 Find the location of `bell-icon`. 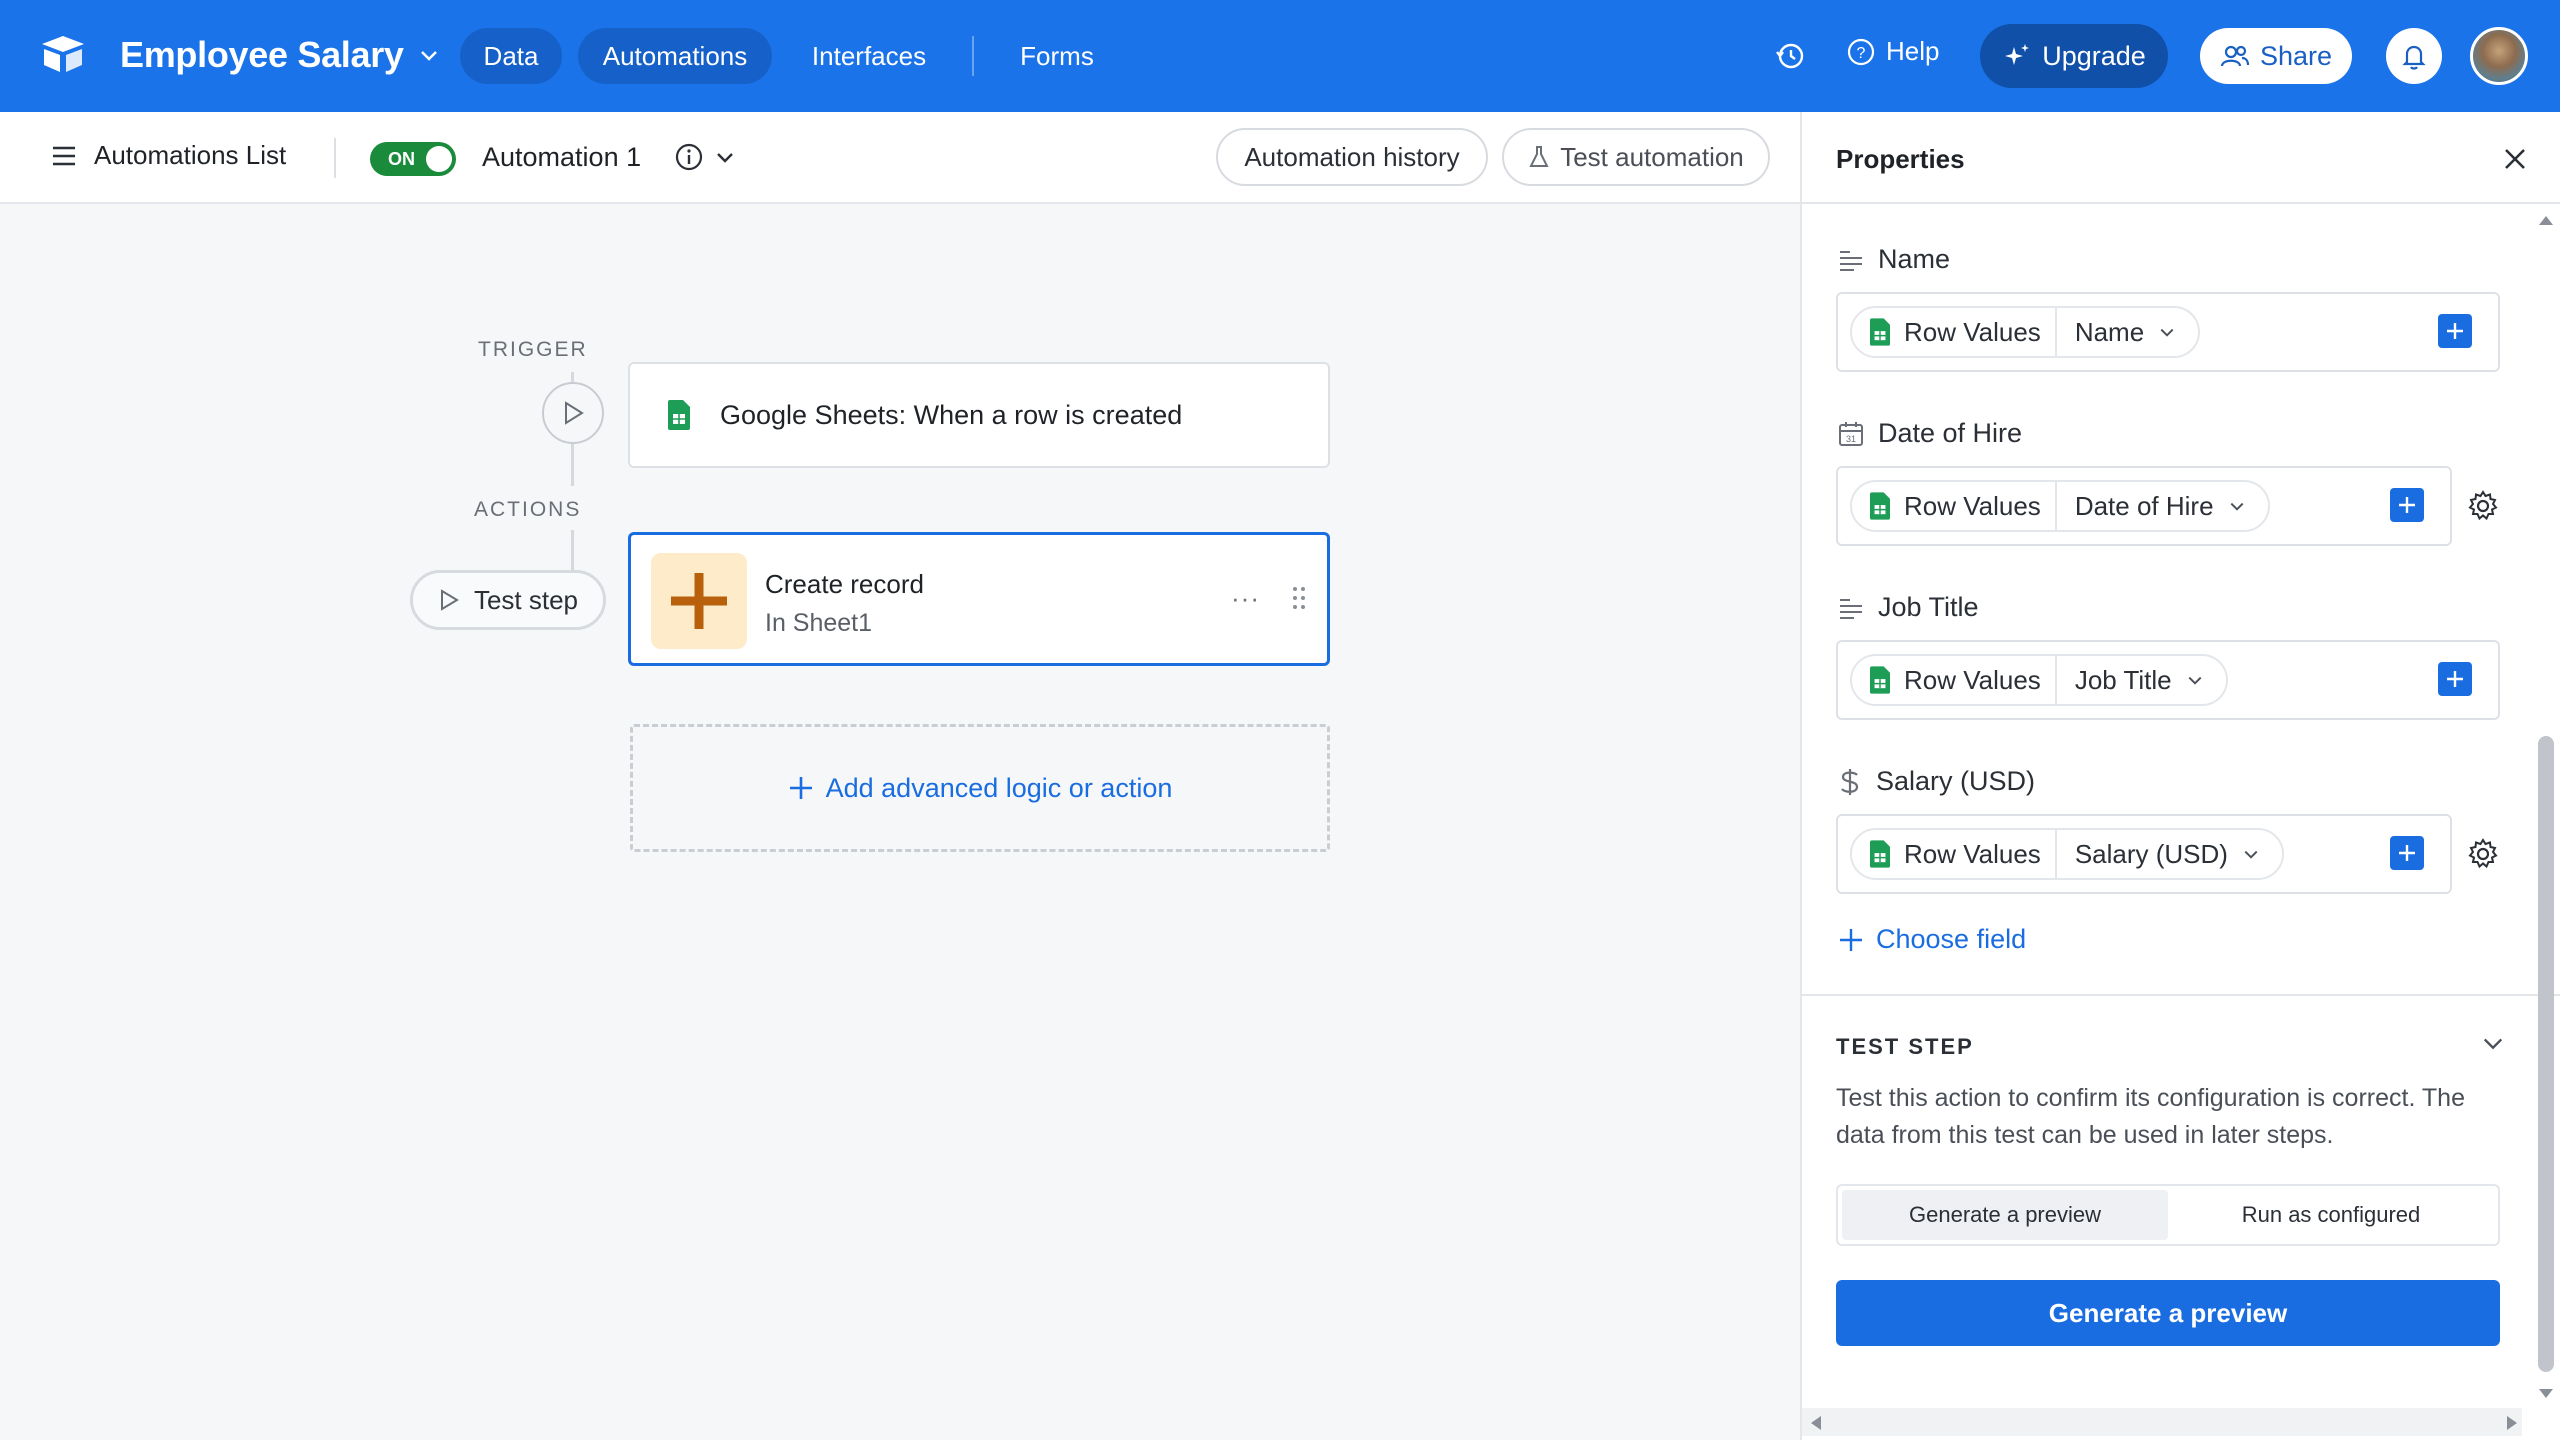

bell-icon is located at coordinates (2414, 57).